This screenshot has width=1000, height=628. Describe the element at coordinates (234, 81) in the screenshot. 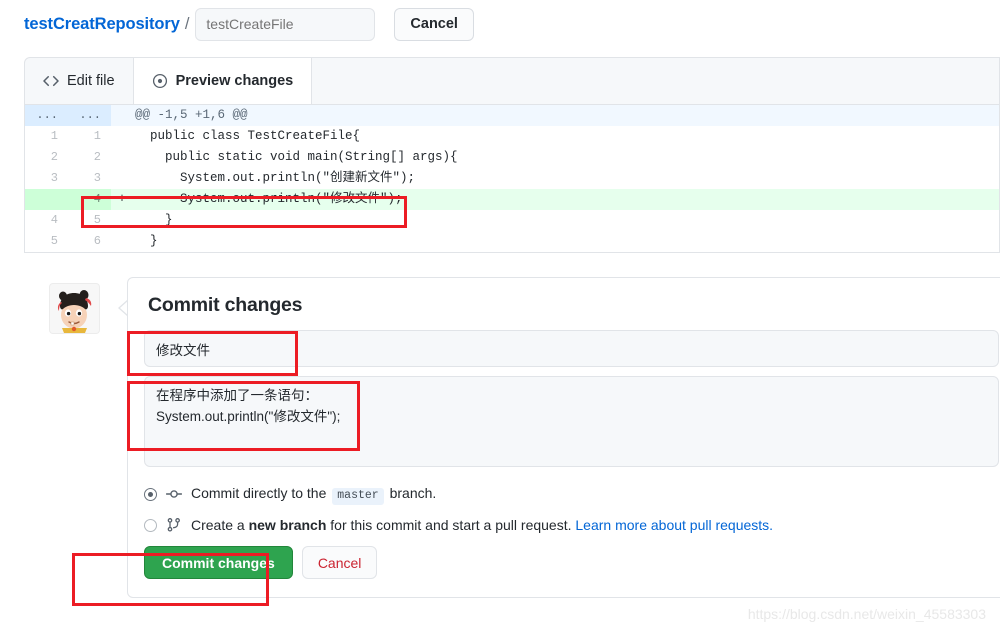

I see `tab-preview-changes-label: Preview changes` at that location.